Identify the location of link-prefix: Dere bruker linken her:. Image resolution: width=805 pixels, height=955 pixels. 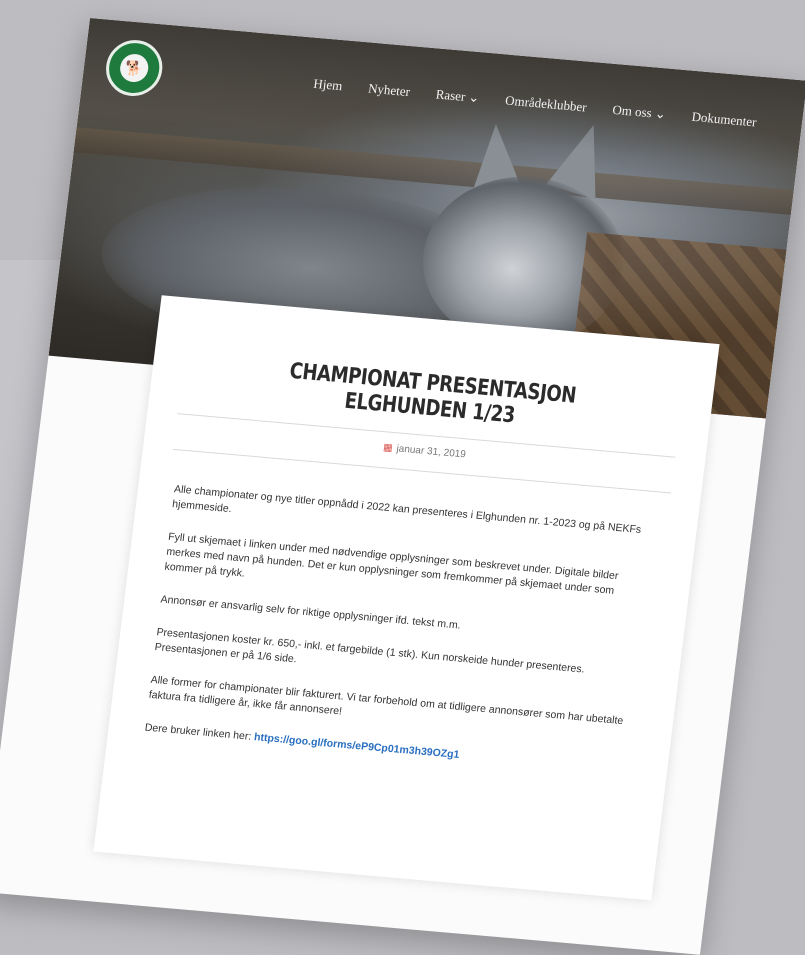
(199, 732).